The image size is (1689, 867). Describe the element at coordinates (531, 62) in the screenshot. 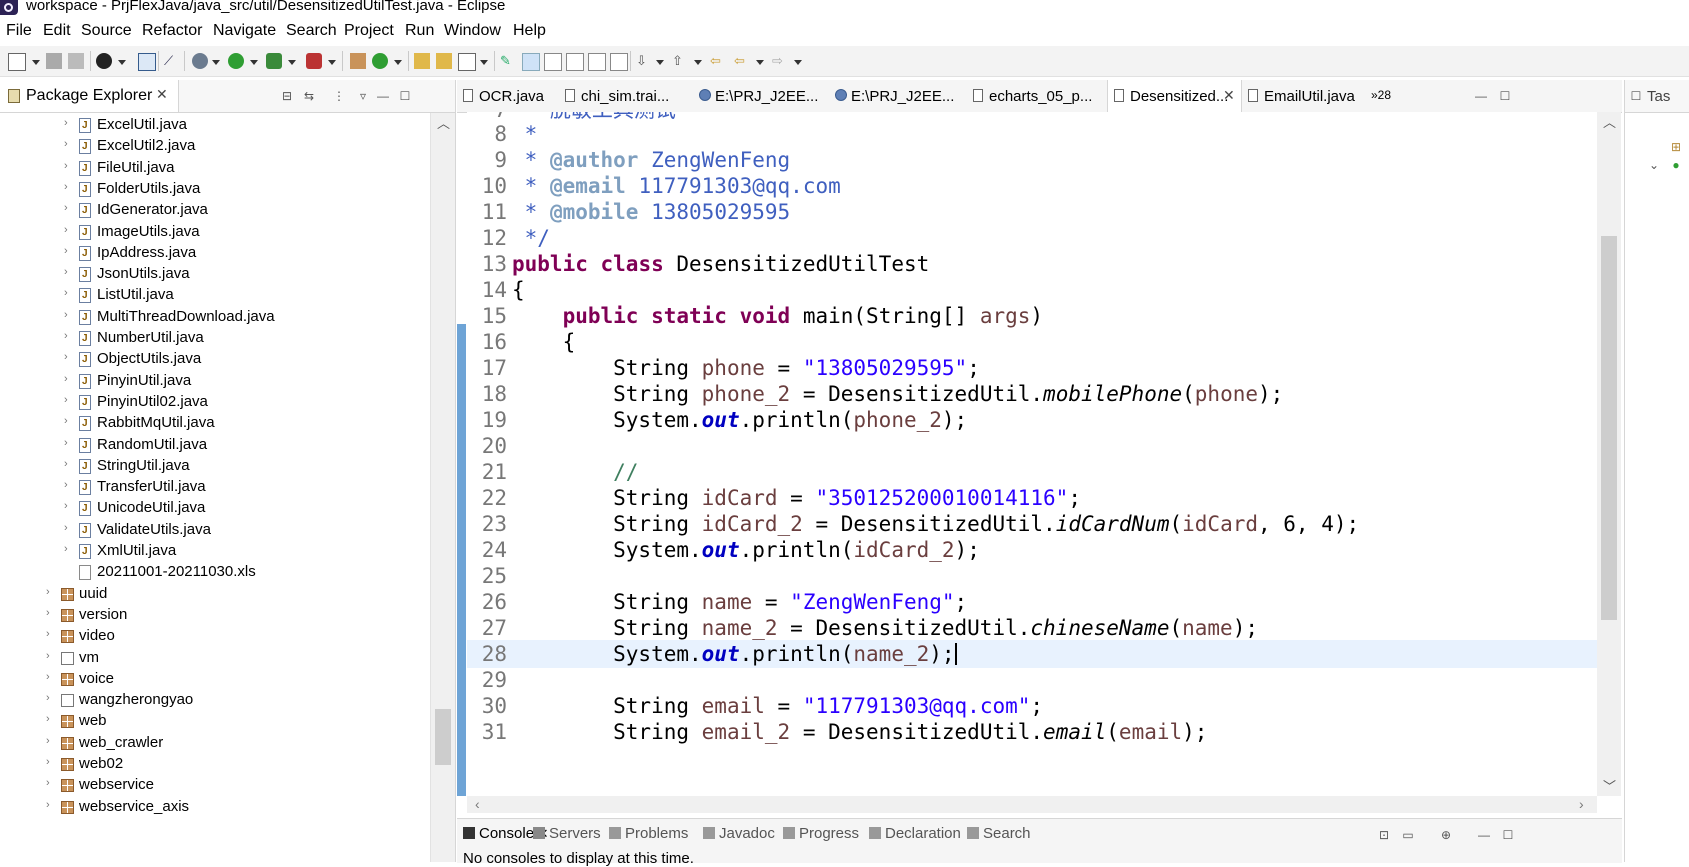

I see `toggle-mark-occurrences-icon` at that location.